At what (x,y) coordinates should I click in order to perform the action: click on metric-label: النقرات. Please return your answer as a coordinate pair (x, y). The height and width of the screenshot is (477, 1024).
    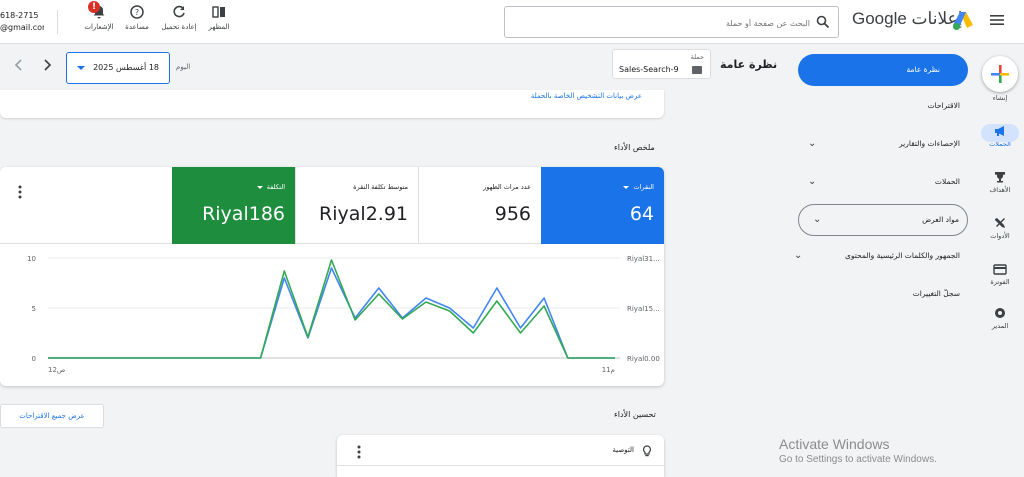
    Looking at the image, I should click on (638, 187).